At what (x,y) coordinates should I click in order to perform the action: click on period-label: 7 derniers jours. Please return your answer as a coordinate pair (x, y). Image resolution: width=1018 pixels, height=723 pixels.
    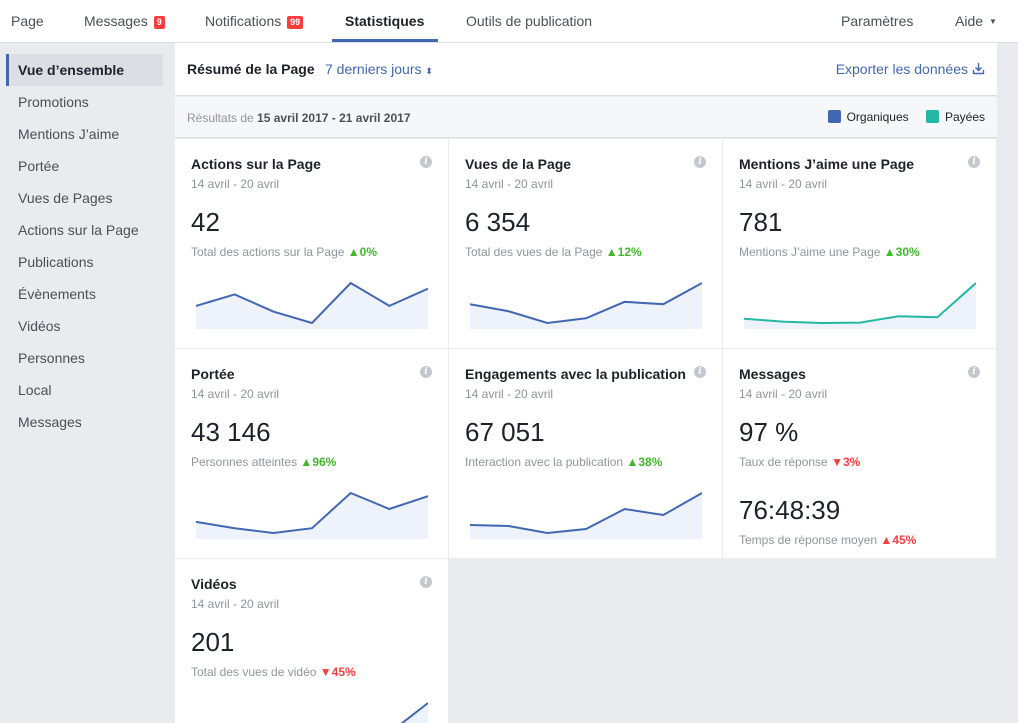
    Looking at the image, I should click on (373, 69).